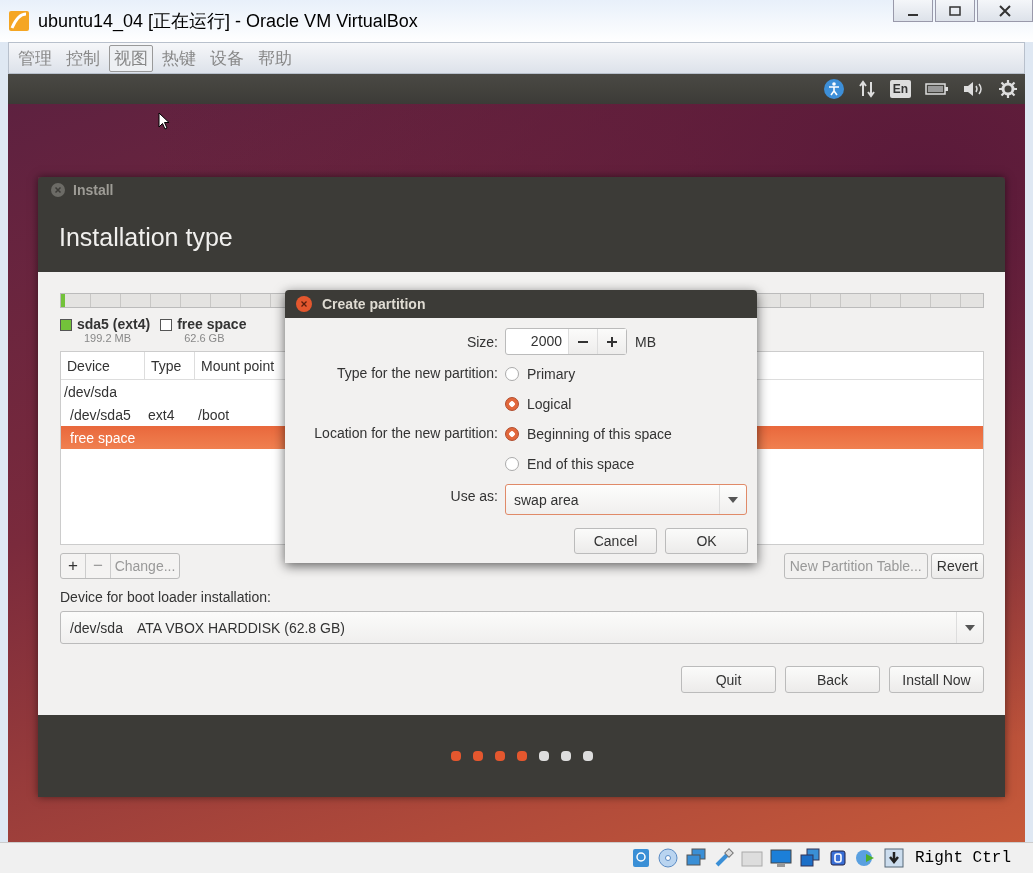 The image size is (1033, 873). What do you see at coordinates (374, 304) in the screenshot?
I see `dialog-title: Create partition` at bounding box center [374, 304].